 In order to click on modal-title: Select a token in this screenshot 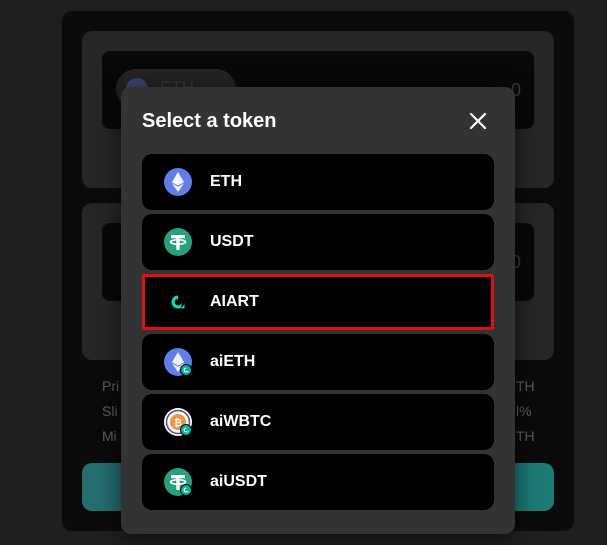, I will do `click(209, 121)`.